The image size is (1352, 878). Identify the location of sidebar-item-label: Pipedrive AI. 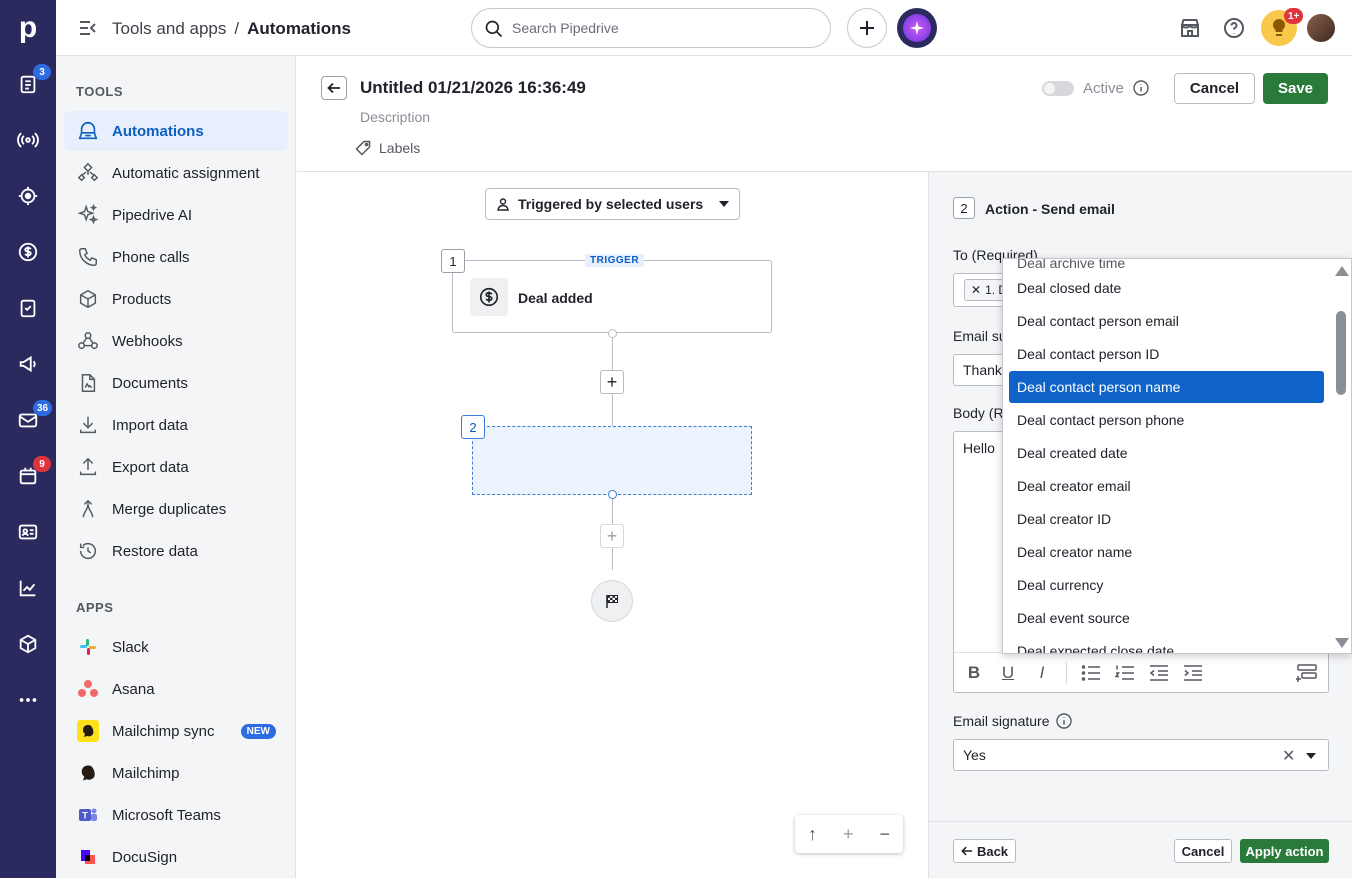
(152, 215).